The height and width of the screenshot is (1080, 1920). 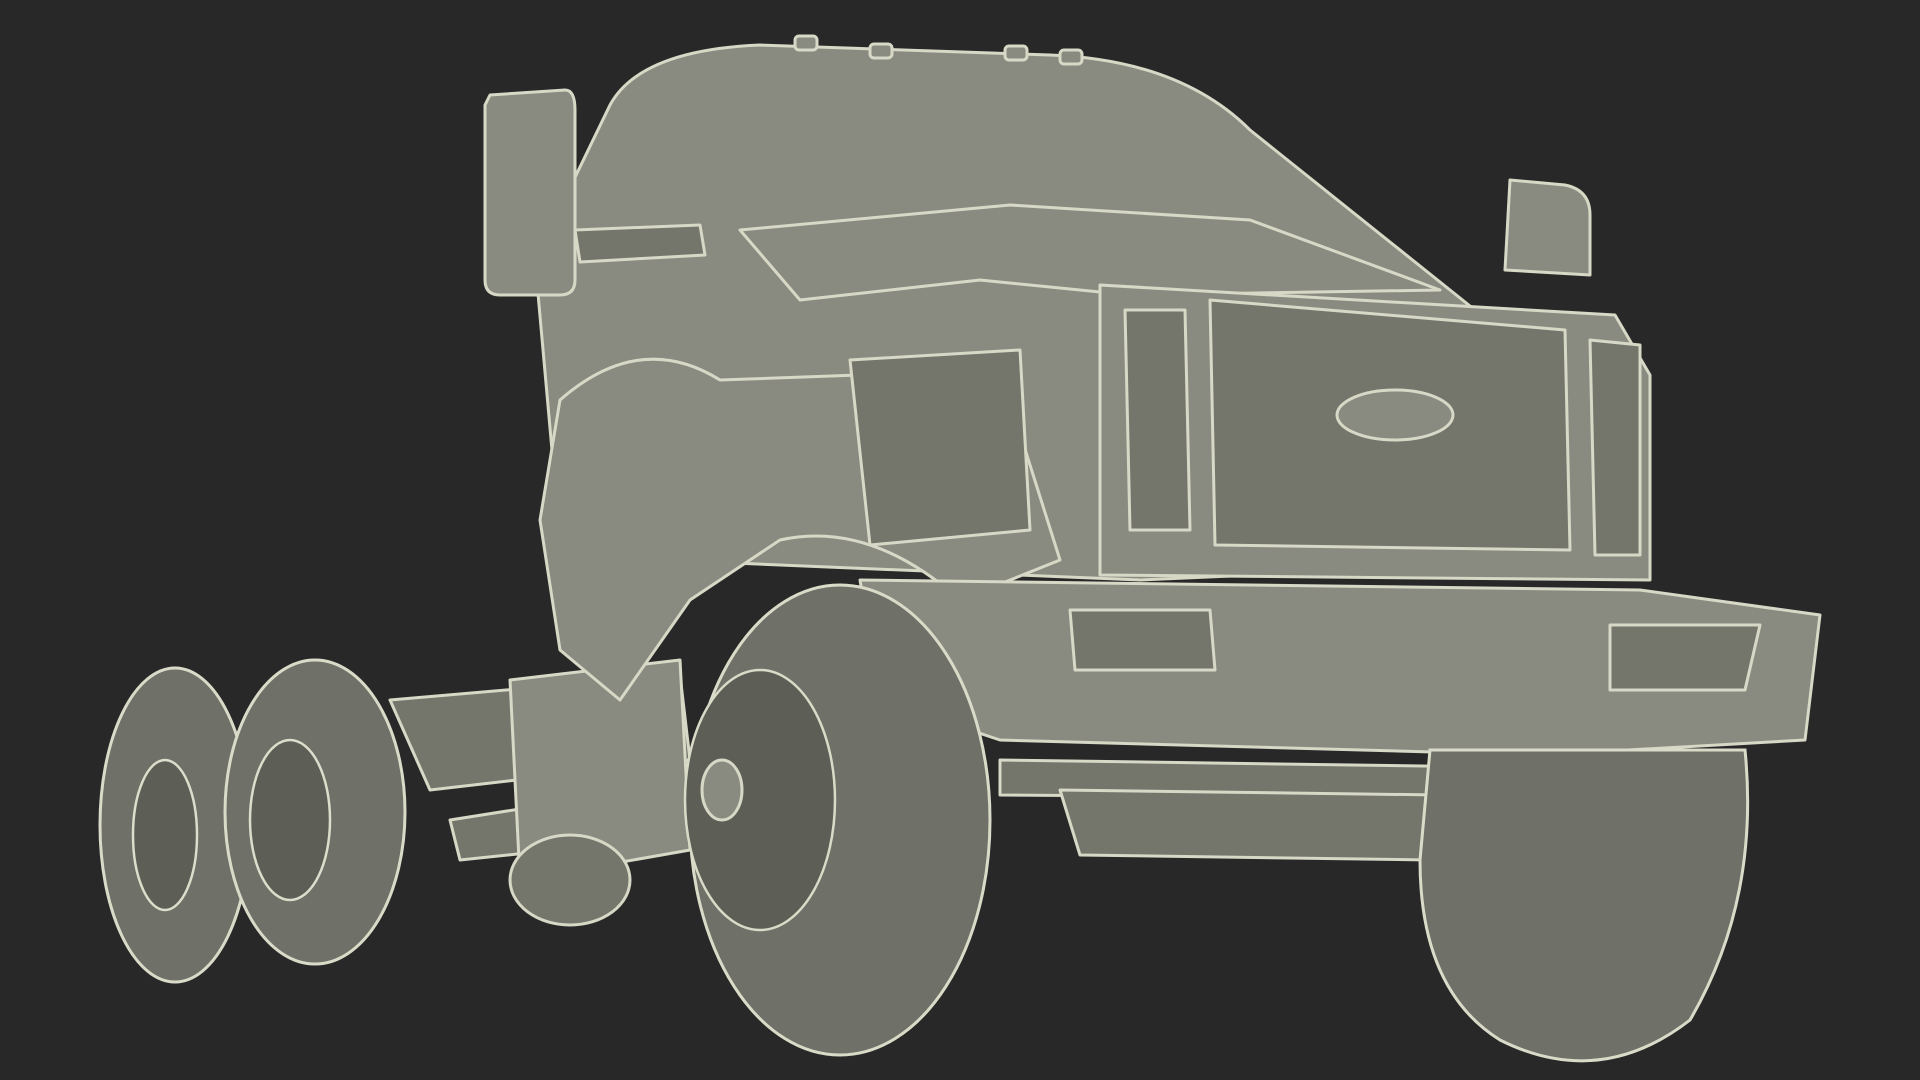 I want to click on front-grille, so click(x=1375, y=432).